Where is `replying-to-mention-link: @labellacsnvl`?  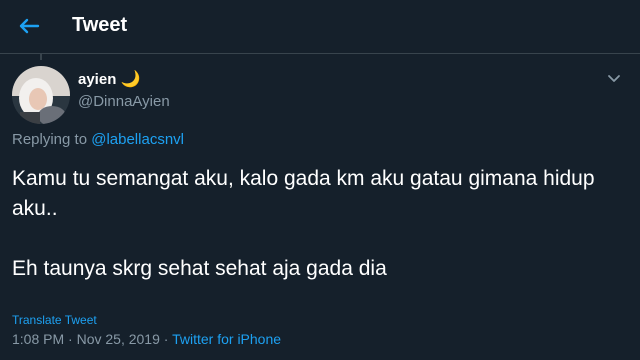 replying-to-mention-link: @labellacsnvl is located at coordinates (137, 139).